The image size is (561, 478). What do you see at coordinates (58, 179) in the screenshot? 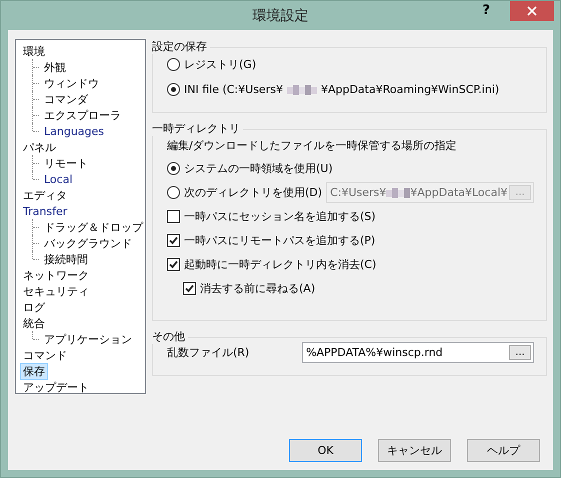
I see `tree-item: Local` at bounding box center [58, 179].